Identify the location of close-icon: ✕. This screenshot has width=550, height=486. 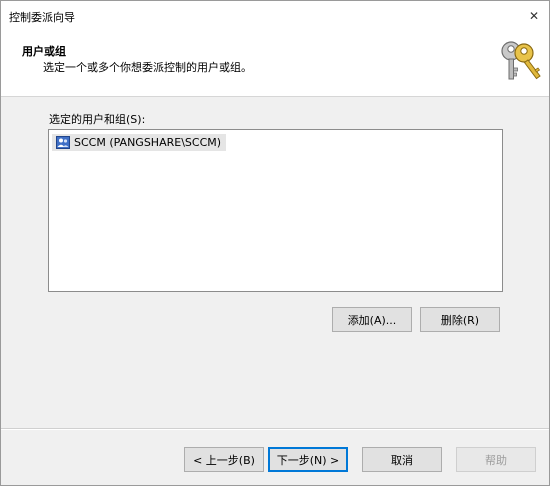
(534, 15).